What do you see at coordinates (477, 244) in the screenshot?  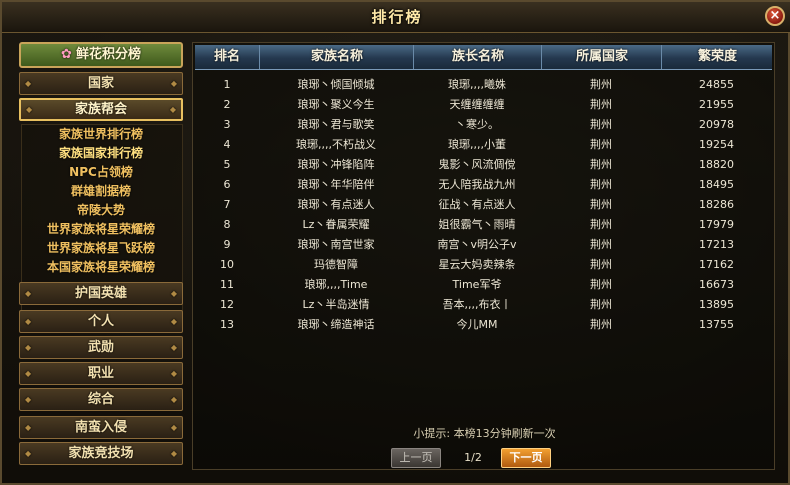 I see `leader-name-cell: 南宫丶v明公子v` at bounding box center [477, 244].